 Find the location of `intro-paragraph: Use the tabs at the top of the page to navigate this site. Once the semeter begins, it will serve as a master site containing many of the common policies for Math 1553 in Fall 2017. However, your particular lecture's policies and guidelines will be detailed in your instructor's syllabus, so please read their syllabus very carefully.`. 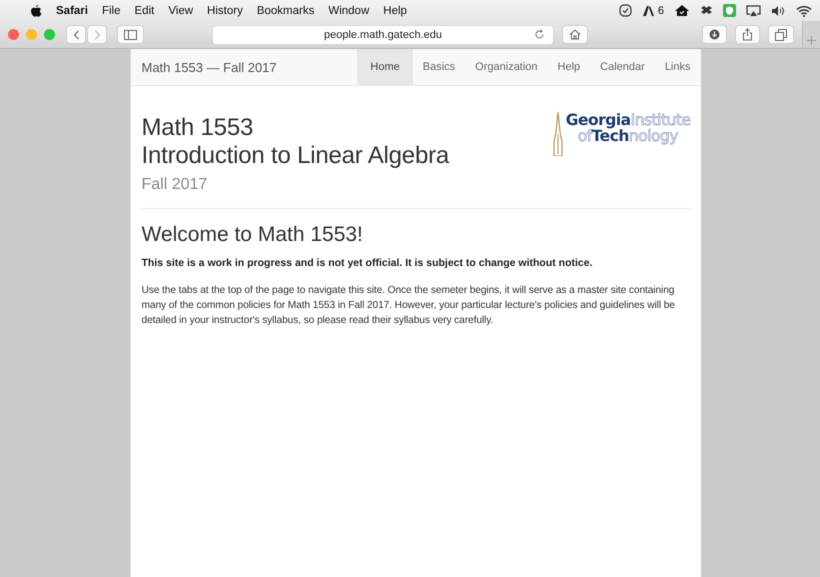

intro-paragraph: Use the tabs at the top of the page to navigate this site. Once the semeter begins, it will serve as a master site containing many of the common policies for Math 1553 in Fall 2017. However, your particular lecture's policies and guidelines will be detailed in your instructor's syllabus, so please read their syllabus very carefully. is located at coordinates (409, 306).